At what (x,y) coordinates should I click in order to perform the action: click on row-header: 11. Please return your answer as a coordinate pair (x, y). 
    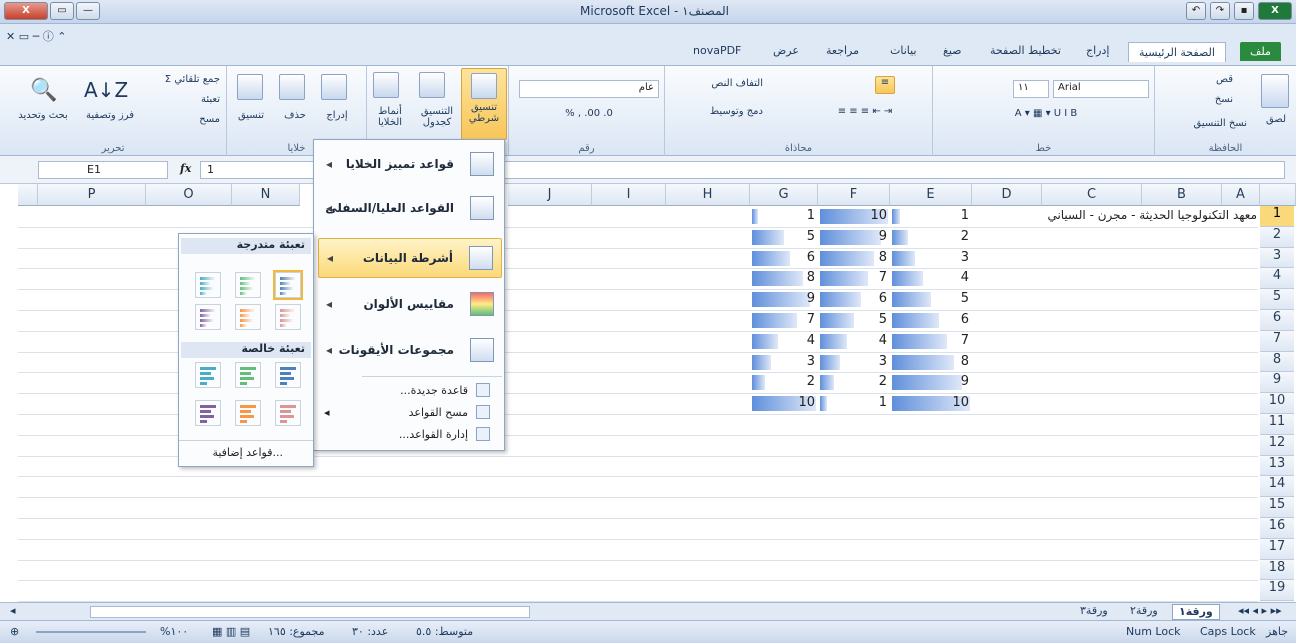
    Looking at the image, I should click on (1277, 424).